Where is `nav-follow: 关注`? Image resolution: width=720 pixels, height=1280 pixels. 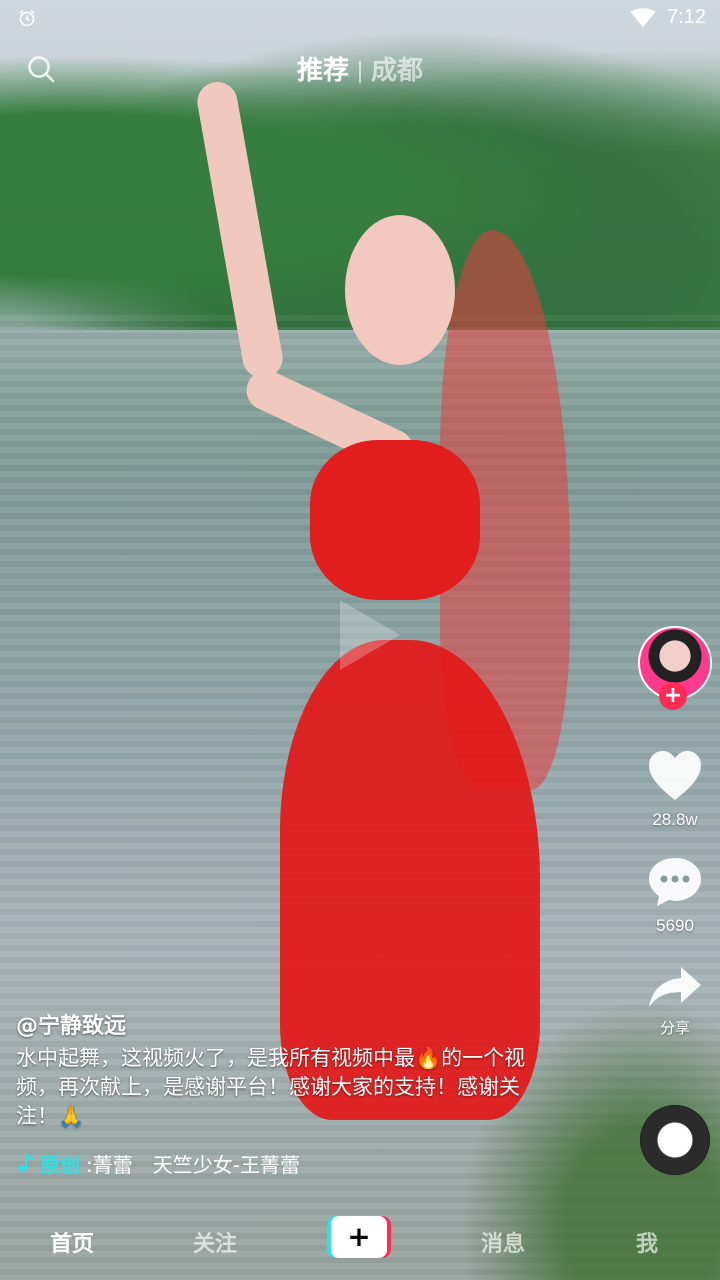 nav-follow: 关注 is located at coordinates (215, 1242).